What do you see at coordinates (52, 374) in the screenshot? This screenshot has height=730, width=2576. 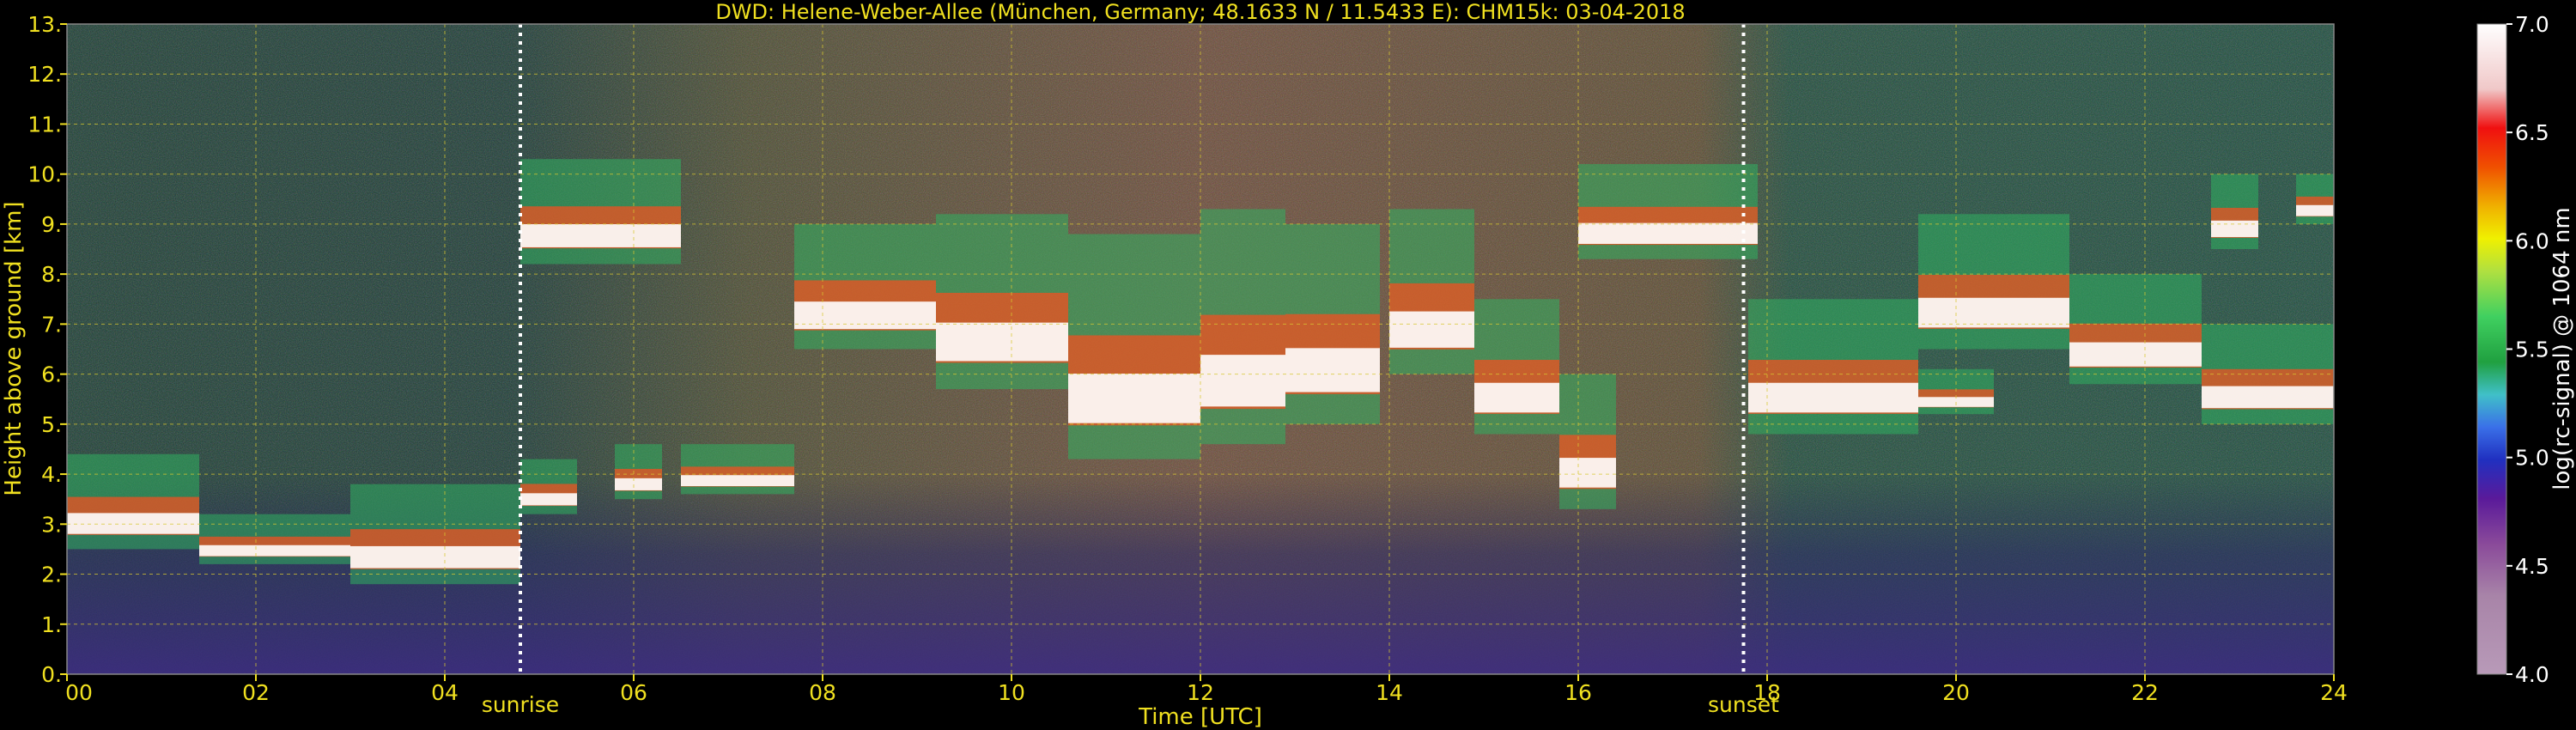 I see `y-tick-label: 6.` at bounding box center [52, 374].